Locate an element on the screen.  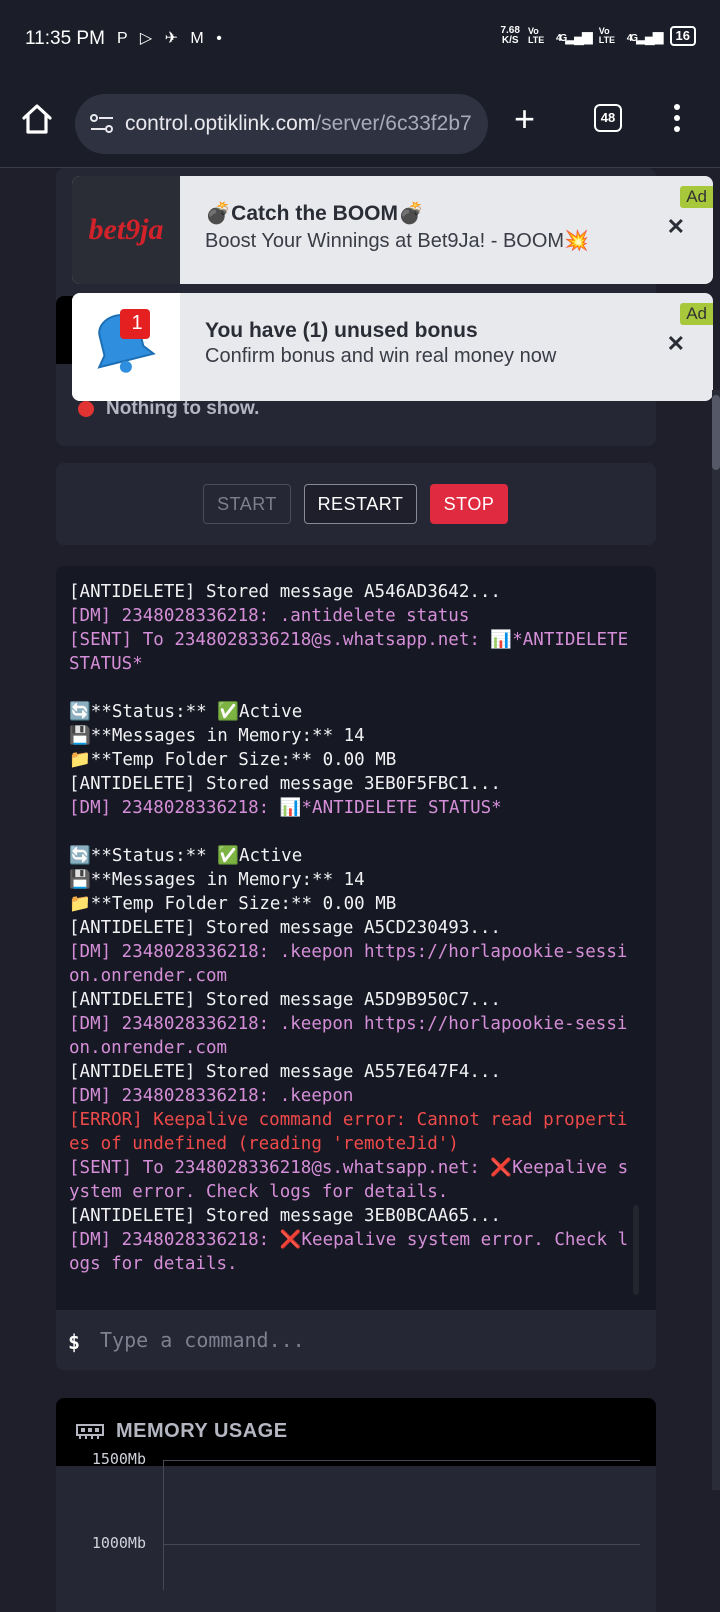
memory-usage-title: MEMORY USAGE is located at coordinates (202, 1431).